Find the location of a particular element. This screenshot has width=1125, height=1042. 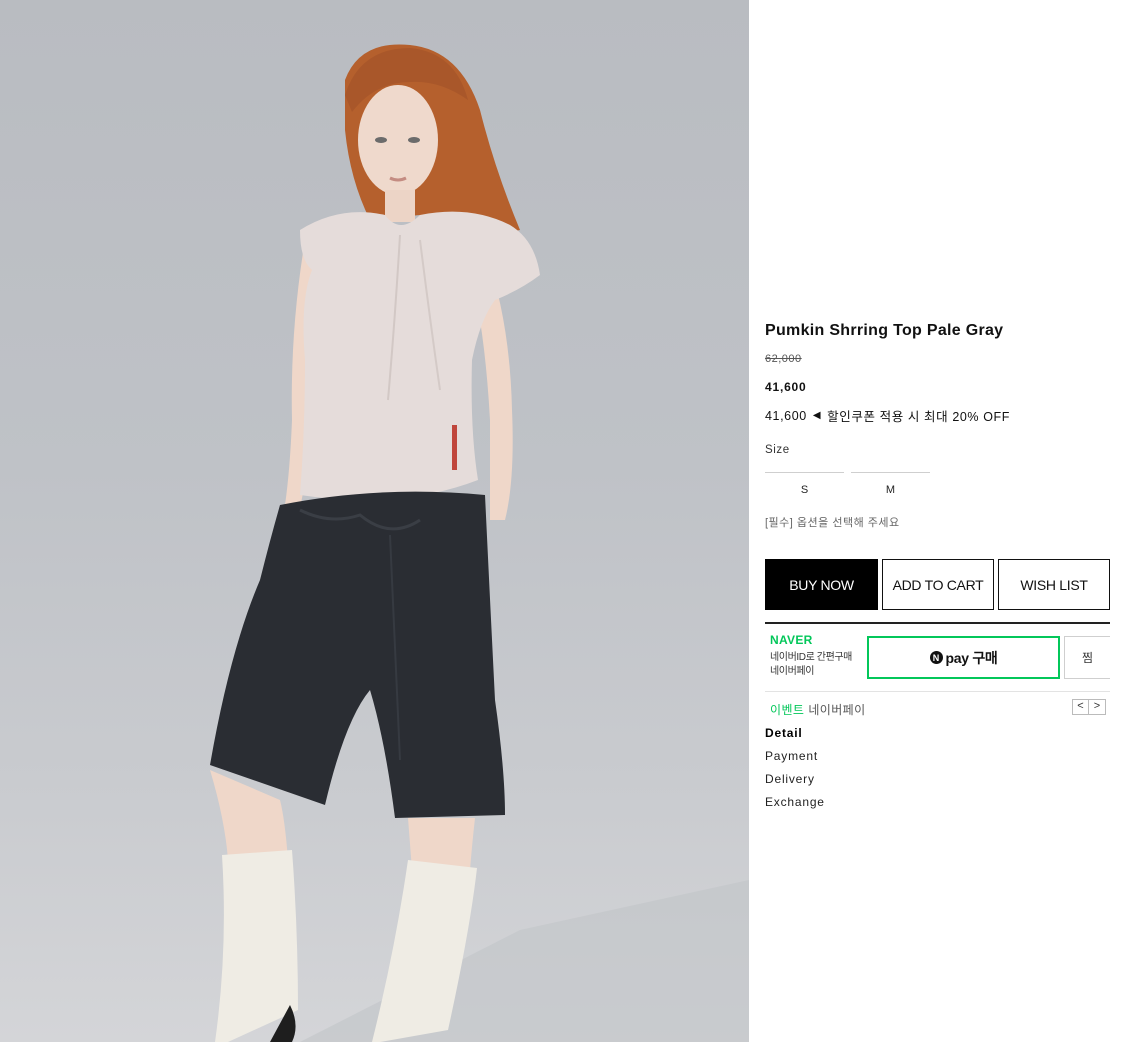

naver-n-icon: N is located at coordinates (936, 657).